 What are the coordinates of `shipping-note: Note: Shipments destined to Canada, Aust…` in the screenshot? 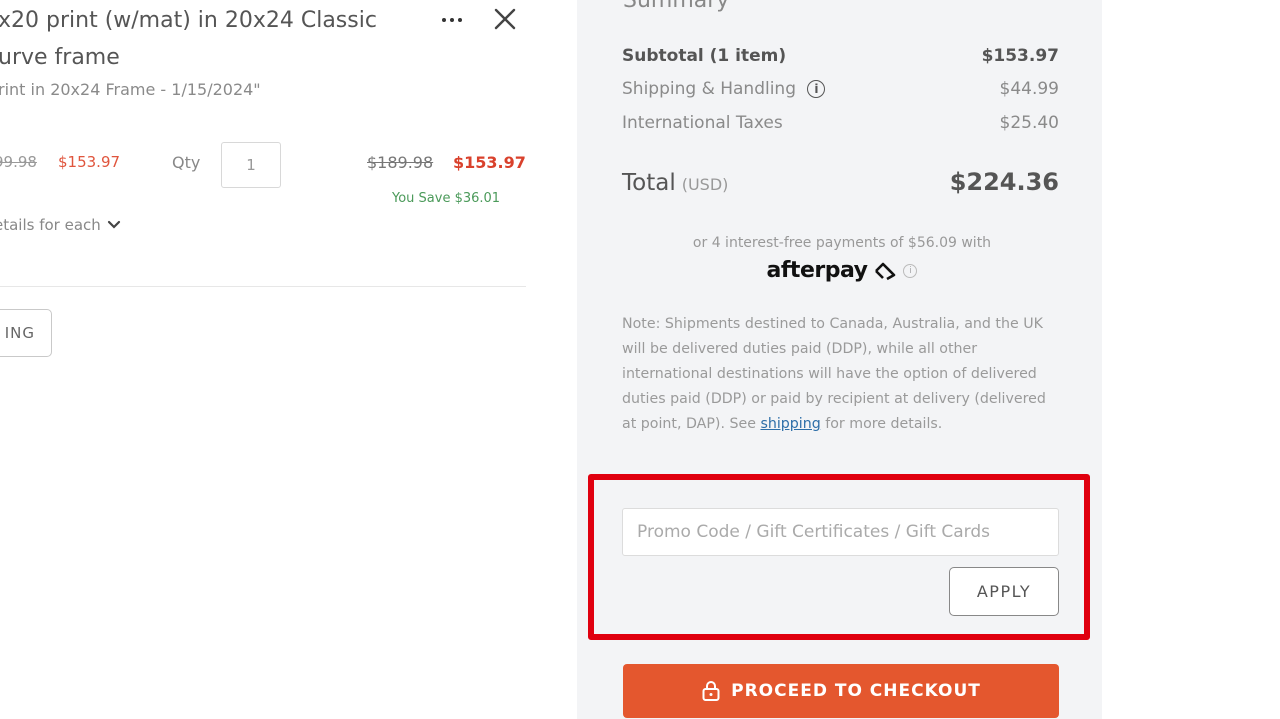 It's located at (842, 374).